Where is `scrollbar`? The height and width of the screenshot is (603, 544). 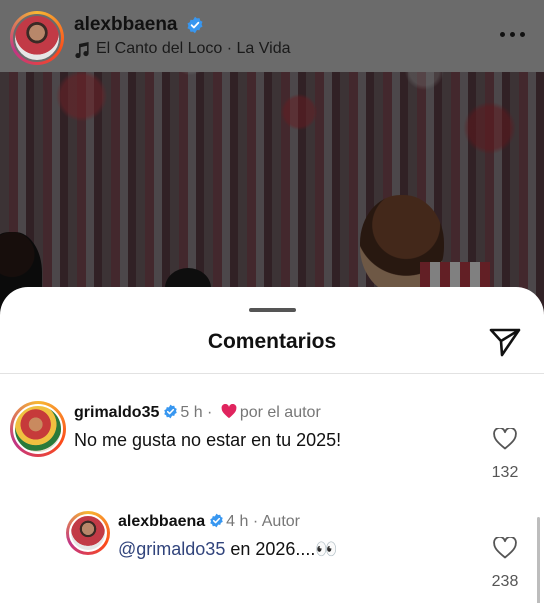 scrollbar is located at coordinates (538, 560).